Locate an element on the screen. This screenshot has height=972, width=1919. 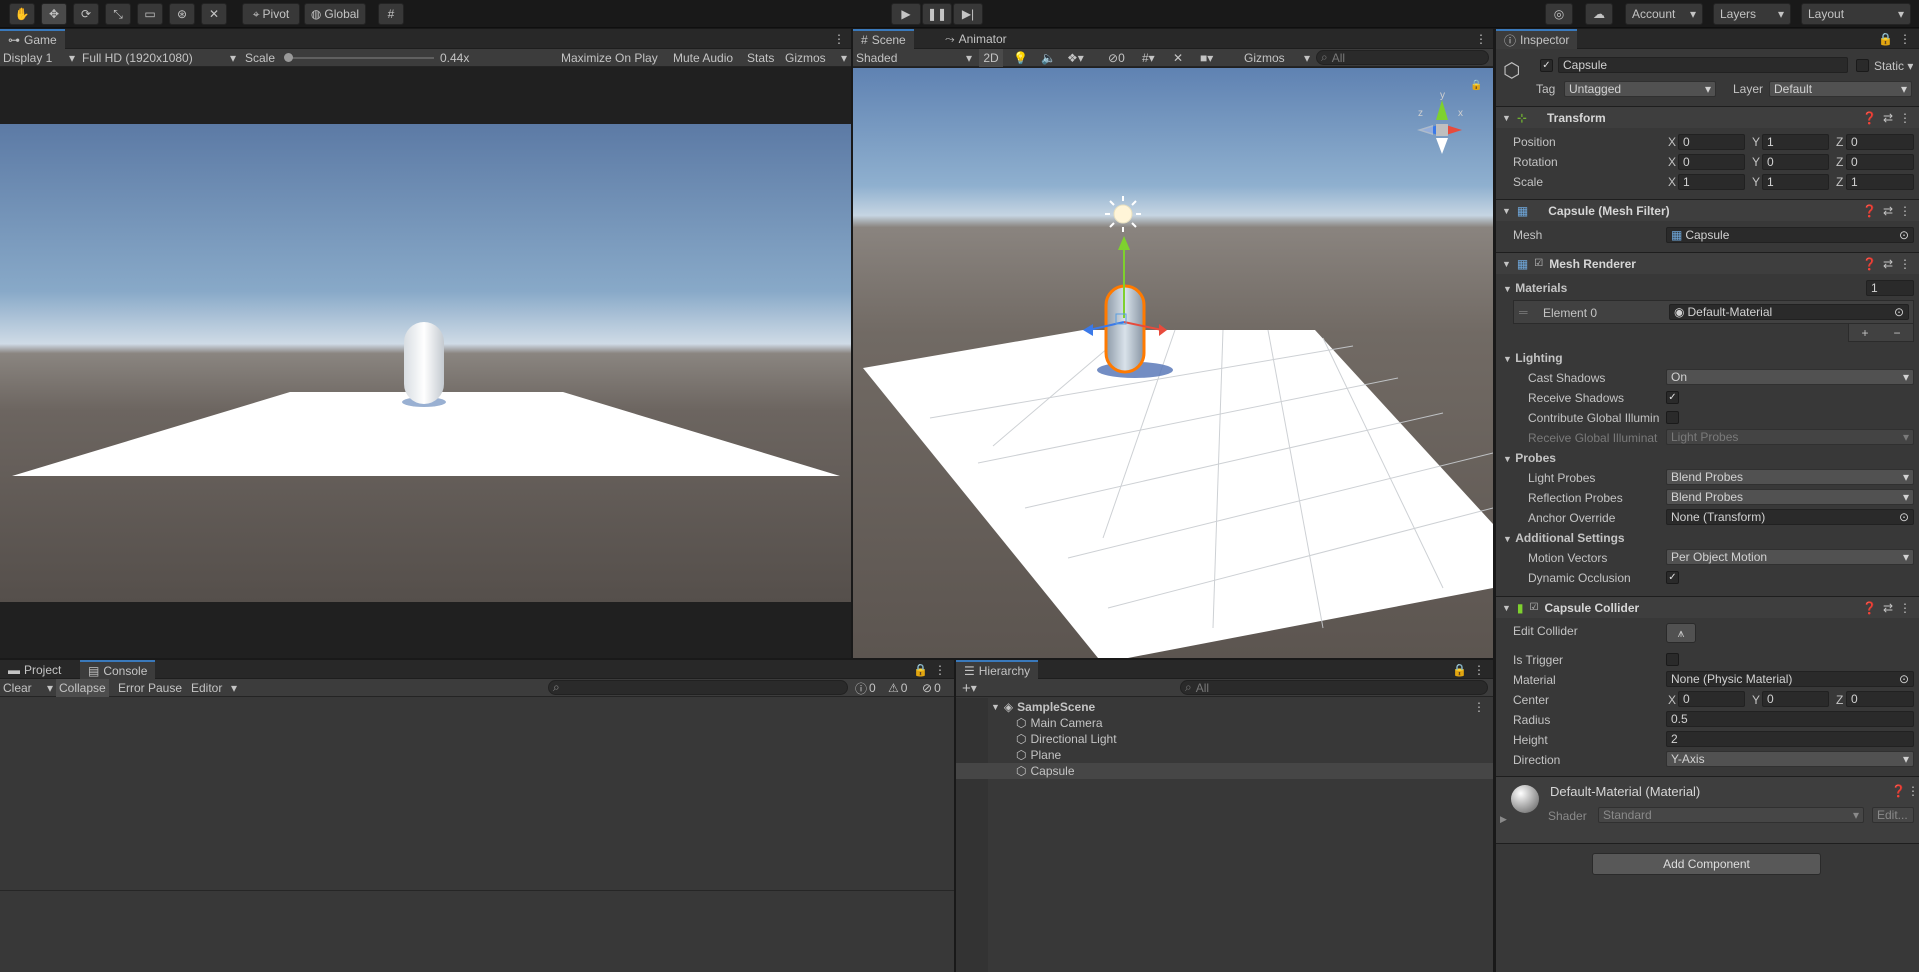
visibility-icon: ⊘ 0 is located at coordinates (1116, 58).